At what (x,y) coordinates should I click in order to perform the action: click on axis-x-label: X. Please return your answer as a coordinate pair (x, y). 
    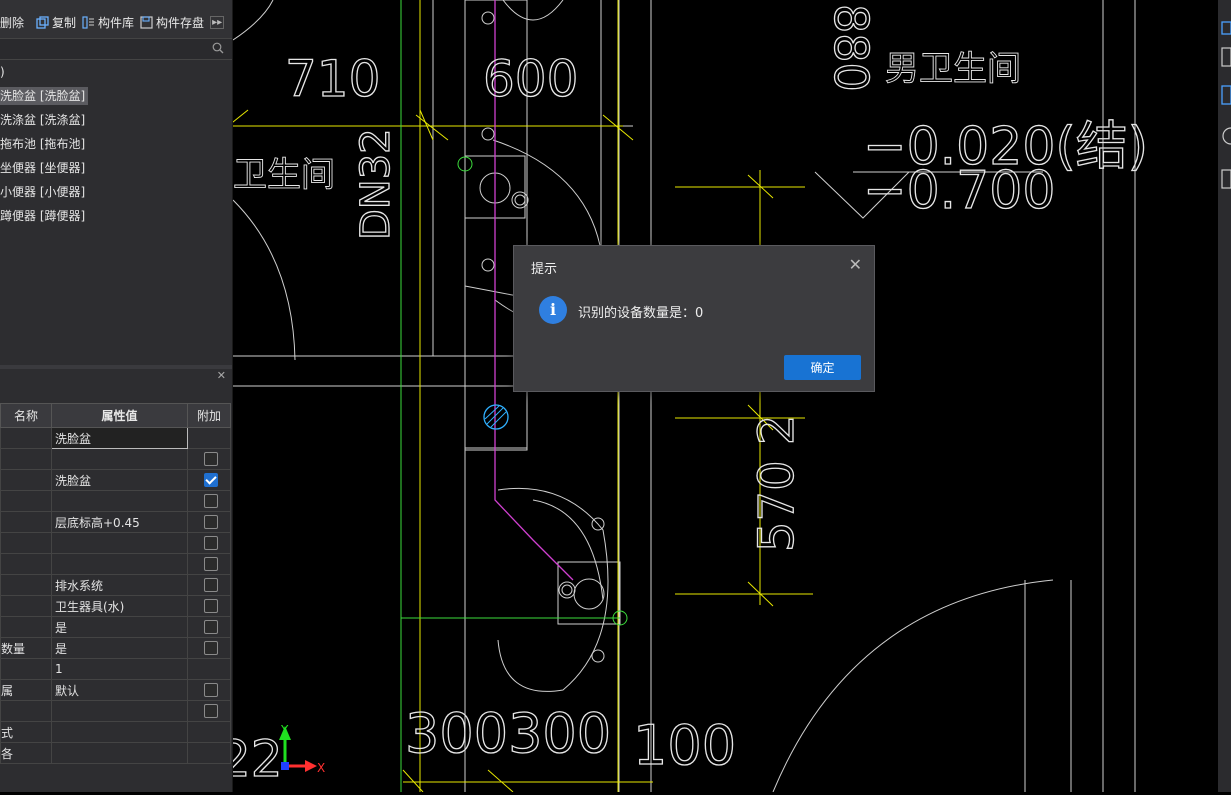
    Looking at the image, I should click on (321, 768).